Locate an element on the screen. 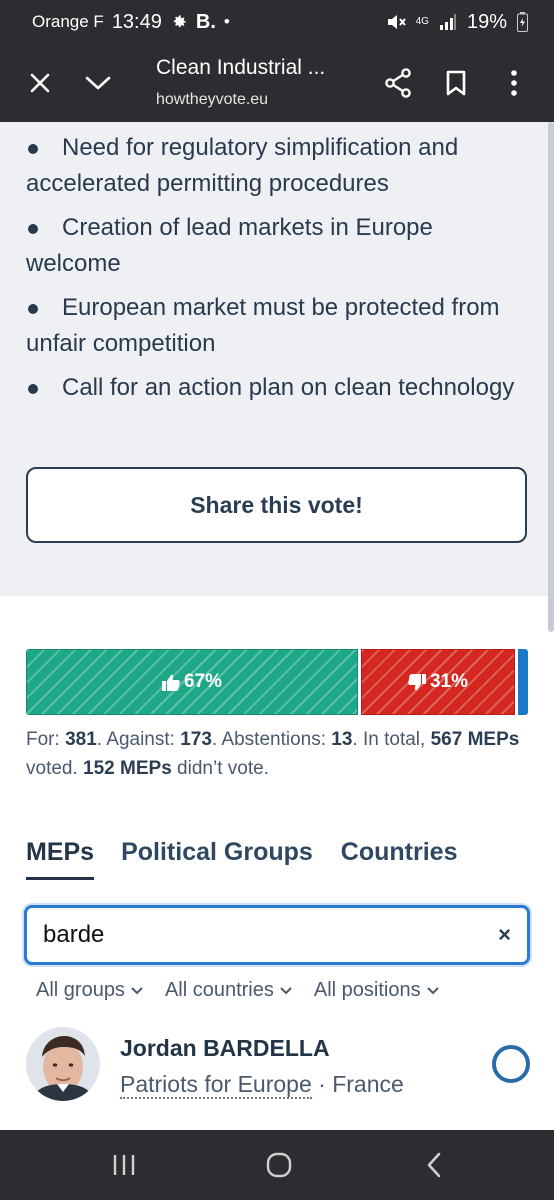 This screenshot has height=1200, width=554. close-tab-button is located at coordinates (40, 83).